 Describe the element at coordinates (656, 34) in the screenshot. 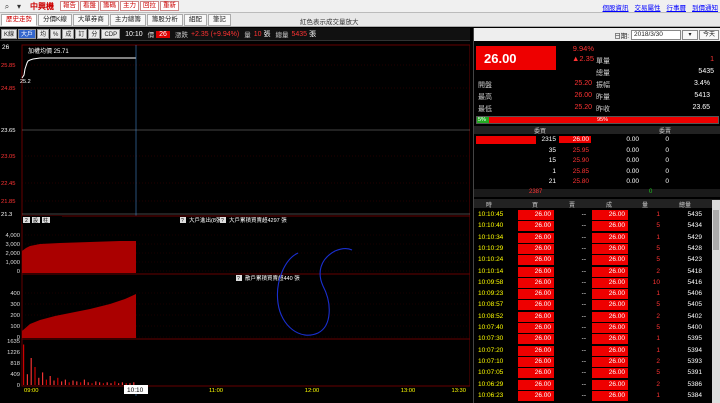

I see `date-input: 2018/3/30` at that location.